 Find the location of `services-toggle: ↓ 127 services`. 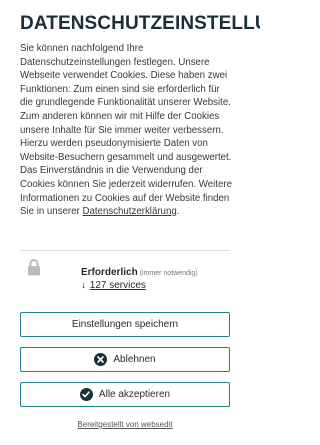

services-toggle: ↓ 127 services is located at coordinates (113, 285).